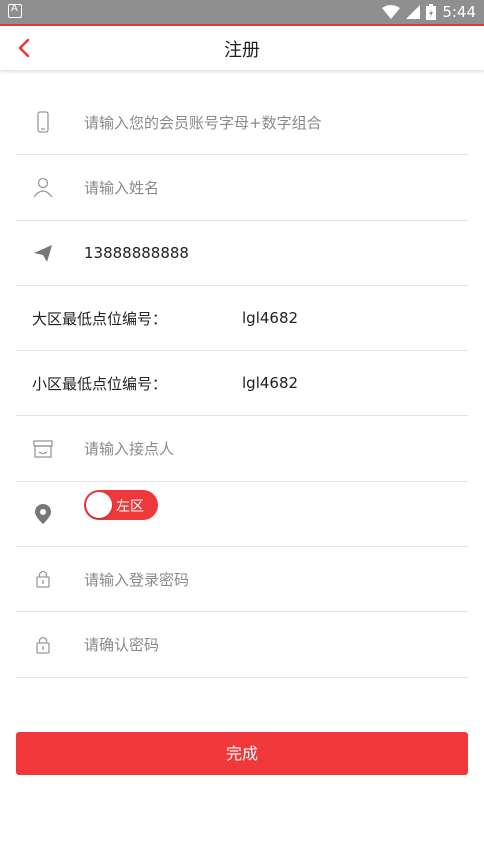 This screenshot has width=484, height=860. I want to click on account-row: 请输入您的会员账号字母+数字组合, so click(242, 123).